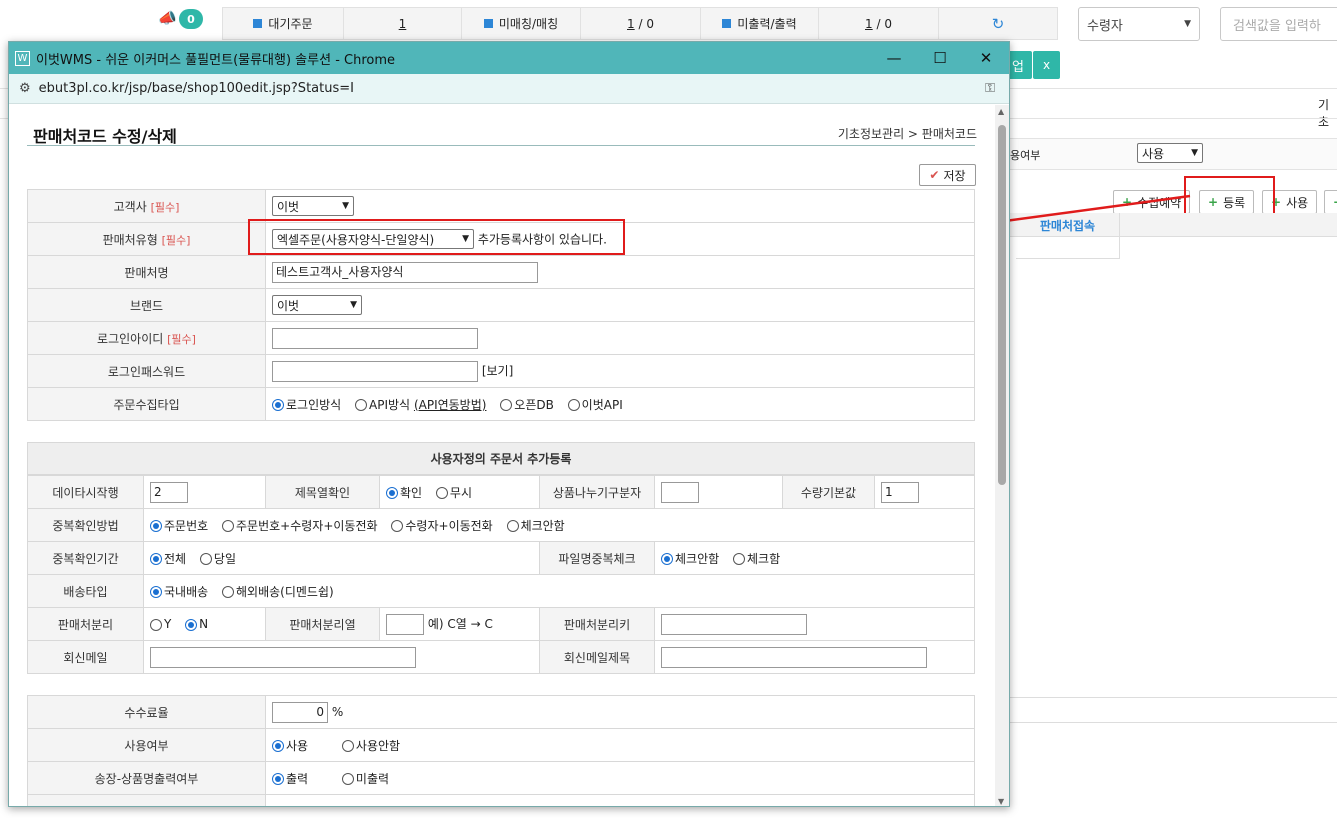 This screenshot has height=818, width=1337. What do you see at coordinates (370, 746) in the screenshot?
I see `use-no-radio: 사용안함` at bounding box center [370, 746].